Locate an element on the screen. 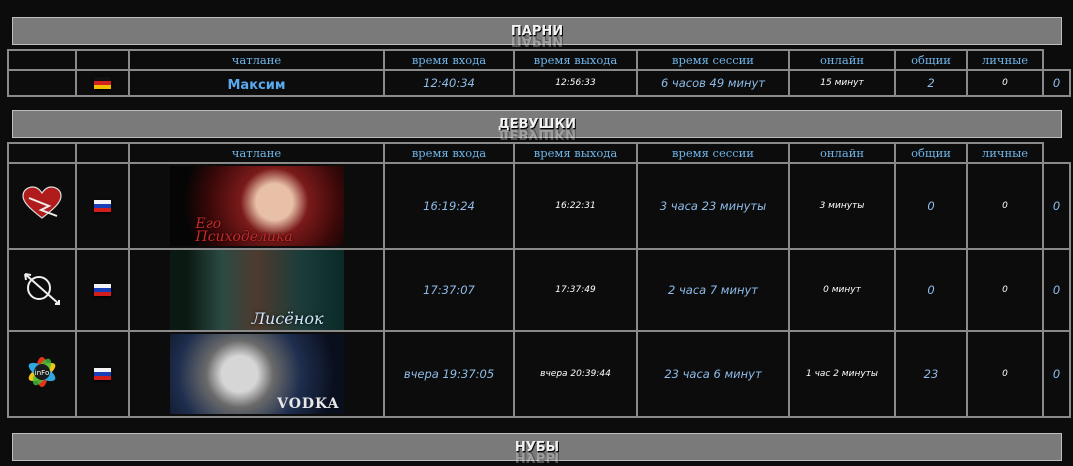 This screenshot has width=1073, height=466. user-banner: VODKA is located at coordinates (256, 374).